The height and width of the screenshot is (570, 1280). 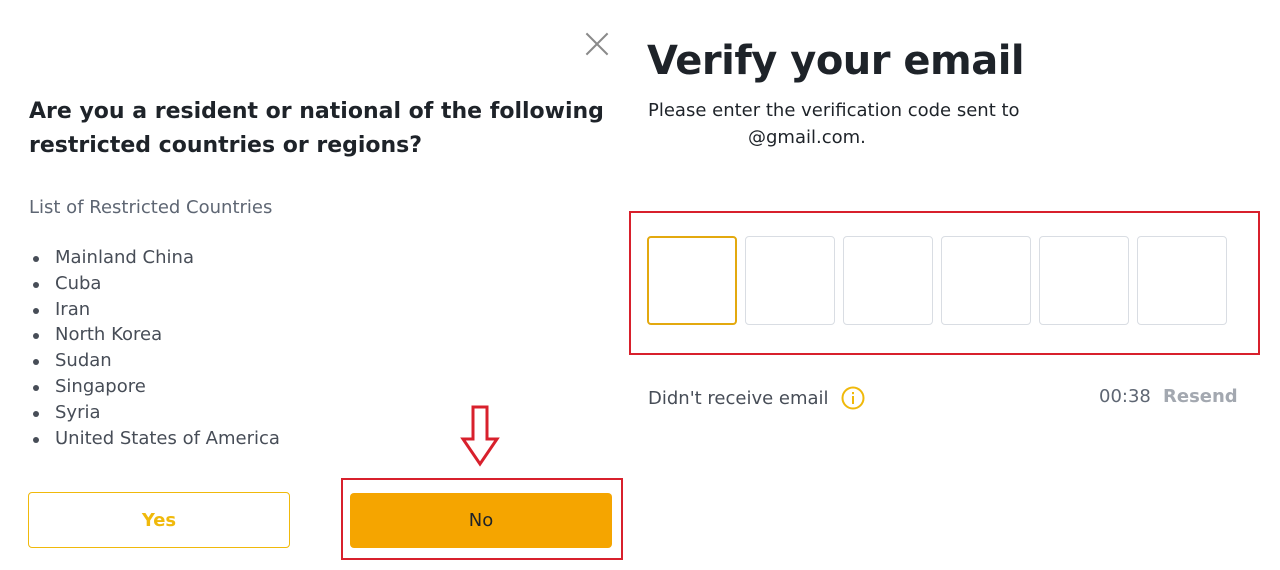 I want to click on list-item: Syria, so click(x=154, y=413).